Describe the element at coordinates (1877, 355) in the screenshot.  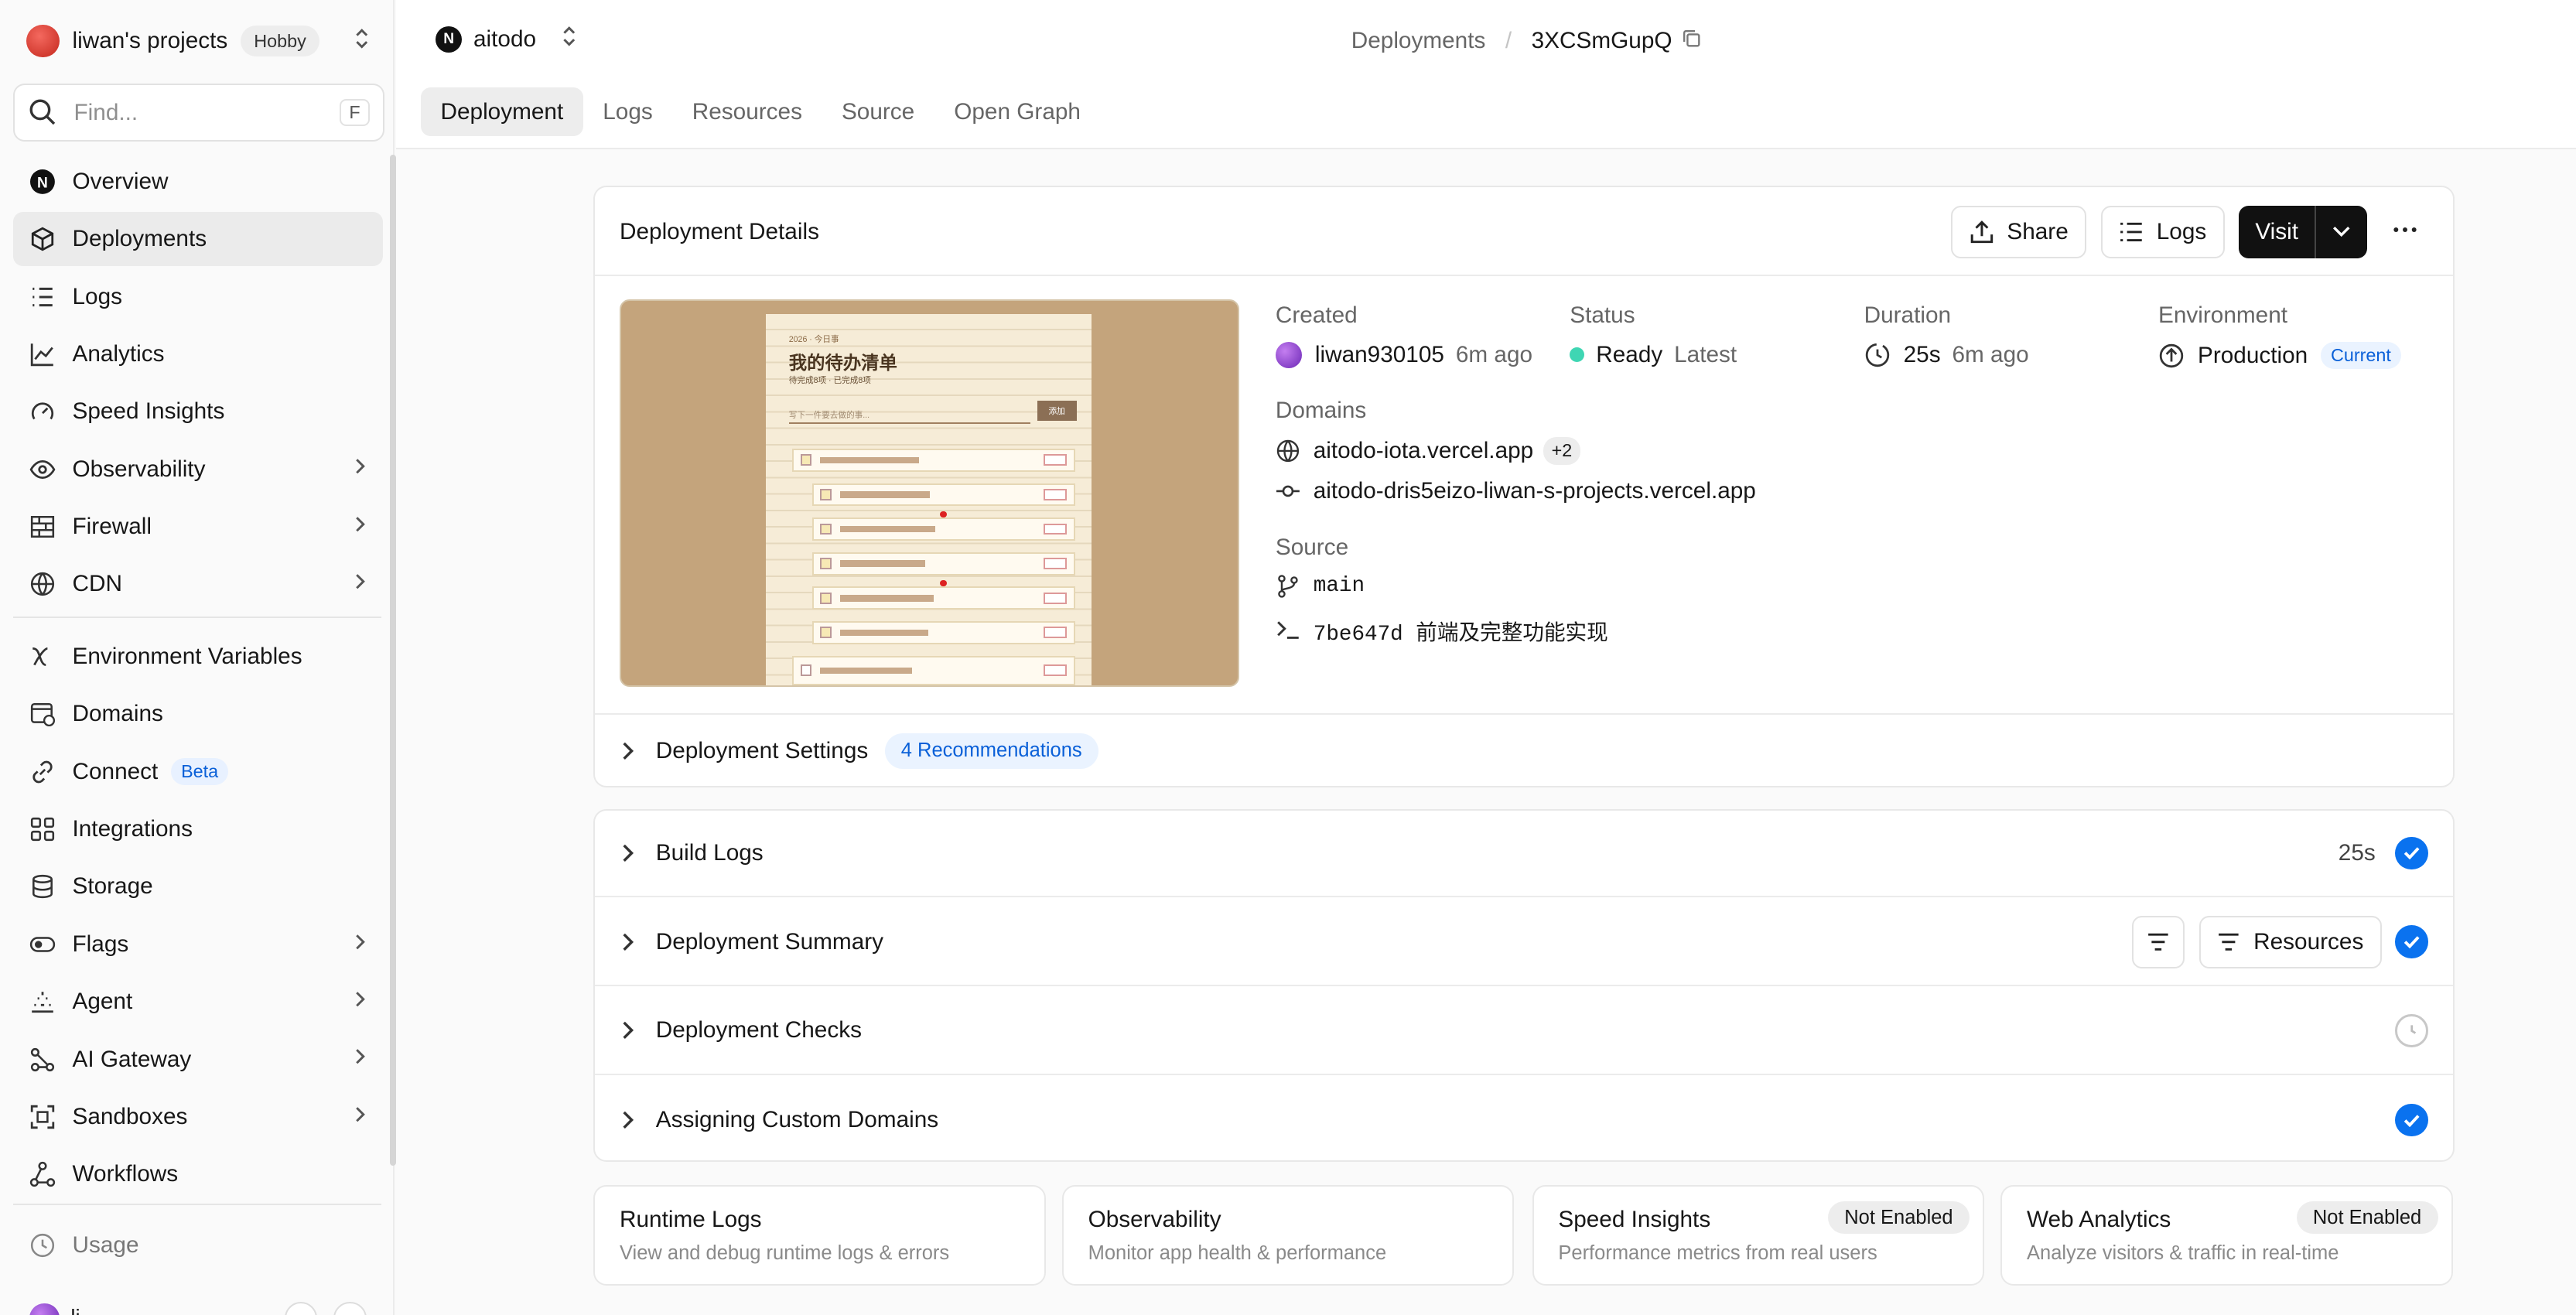
I see `timer-icon` at that location.